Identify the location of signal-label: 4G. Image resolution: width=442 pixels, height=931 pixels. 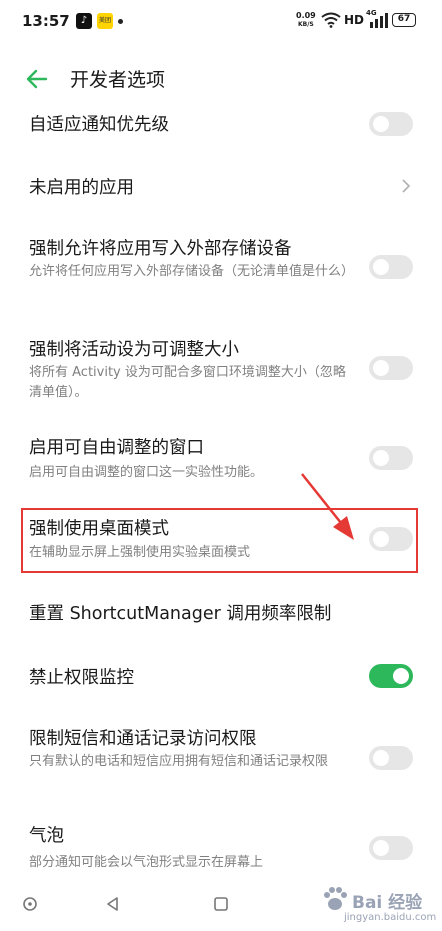
(371, 13).